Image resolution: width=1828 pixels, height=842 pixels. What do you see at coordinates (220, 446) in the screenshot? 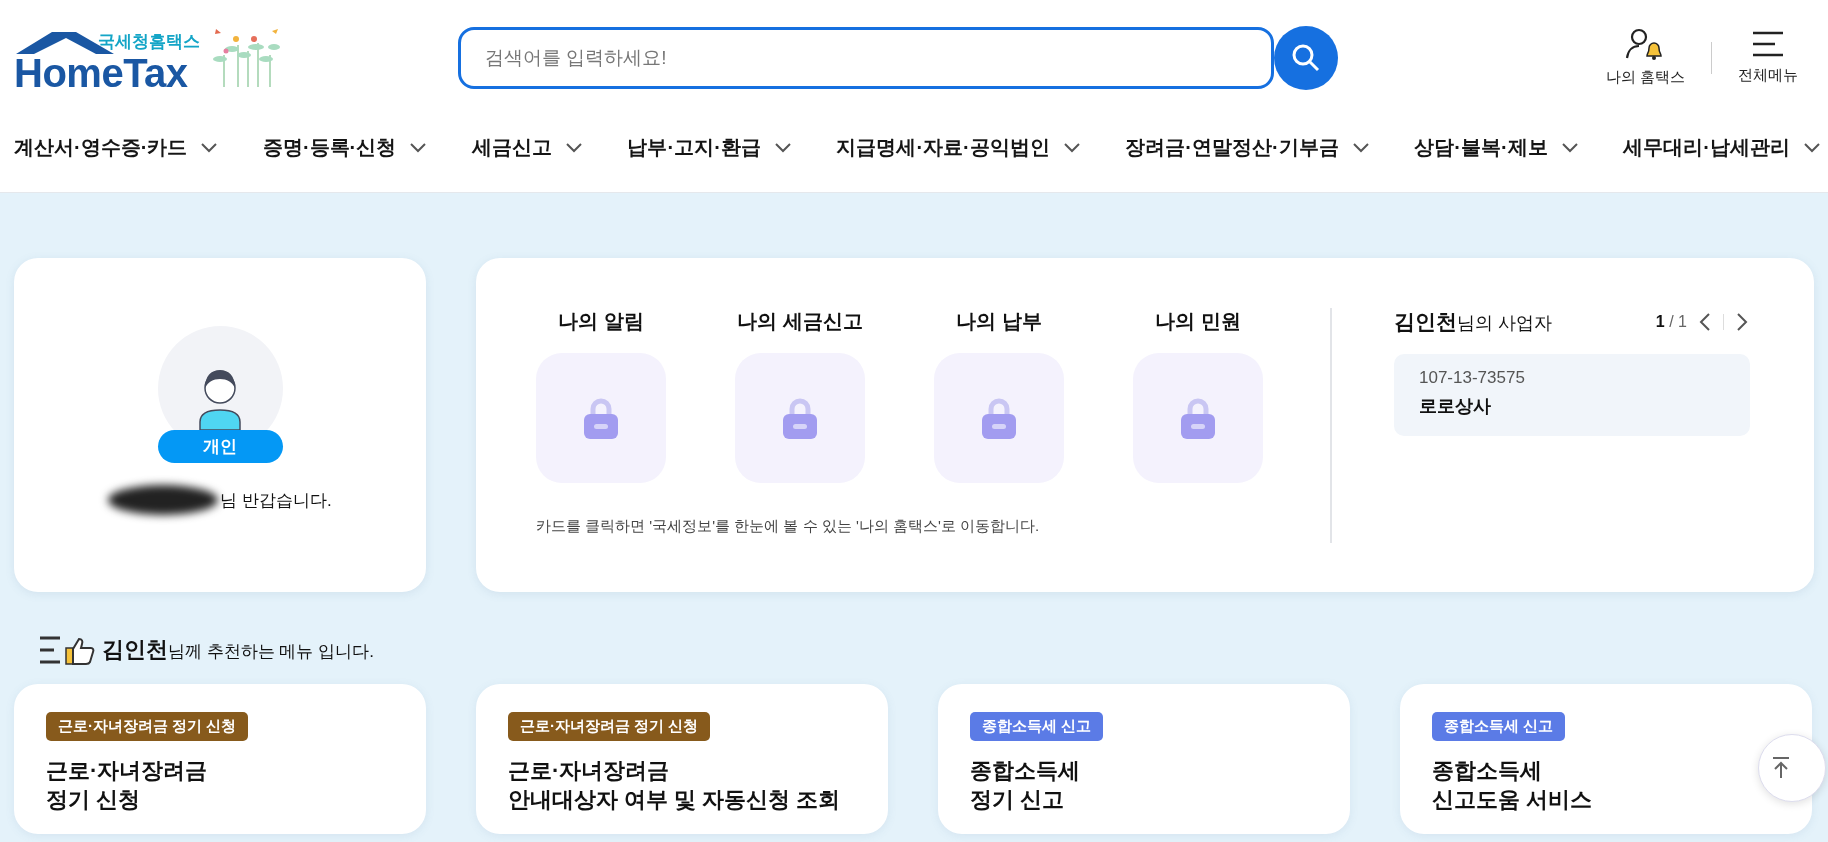
I see `profile-type-badge: 개인` at bounding box center [220, 446].